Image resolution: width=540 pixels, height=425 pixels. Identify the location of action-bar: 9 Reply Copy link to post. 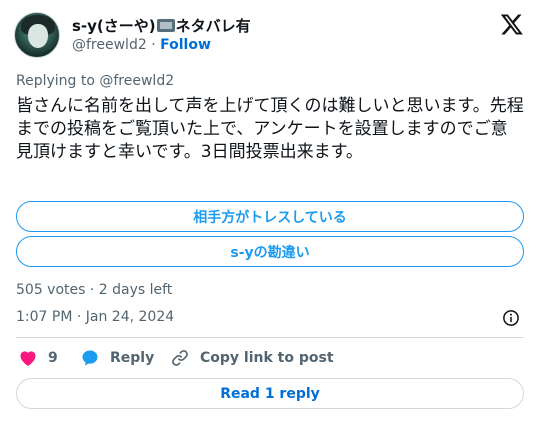
(270, 359).